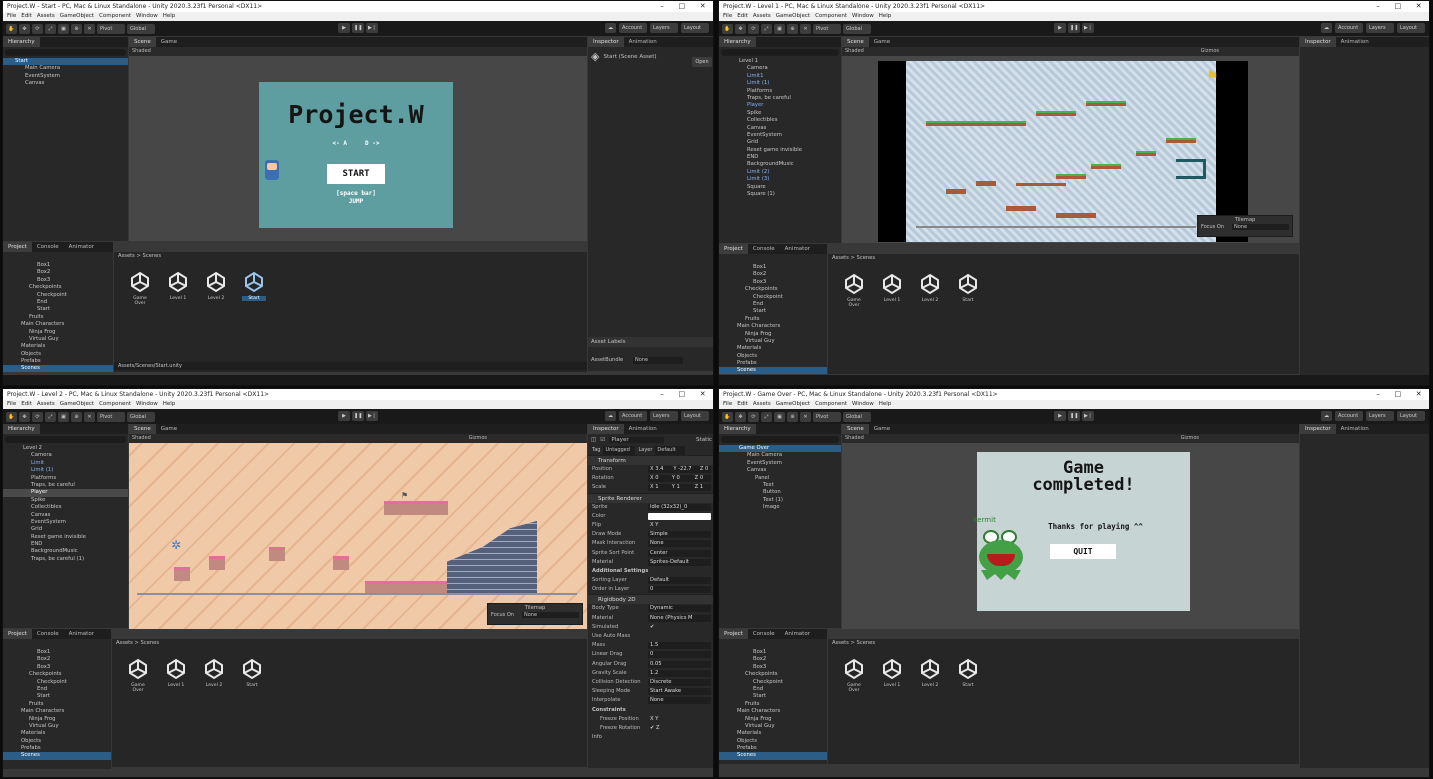  What do you see at coordinates (780, 500) in the screenshot?
I see `hierarchy-item: Text (1)` at bounding box center [780, 500].